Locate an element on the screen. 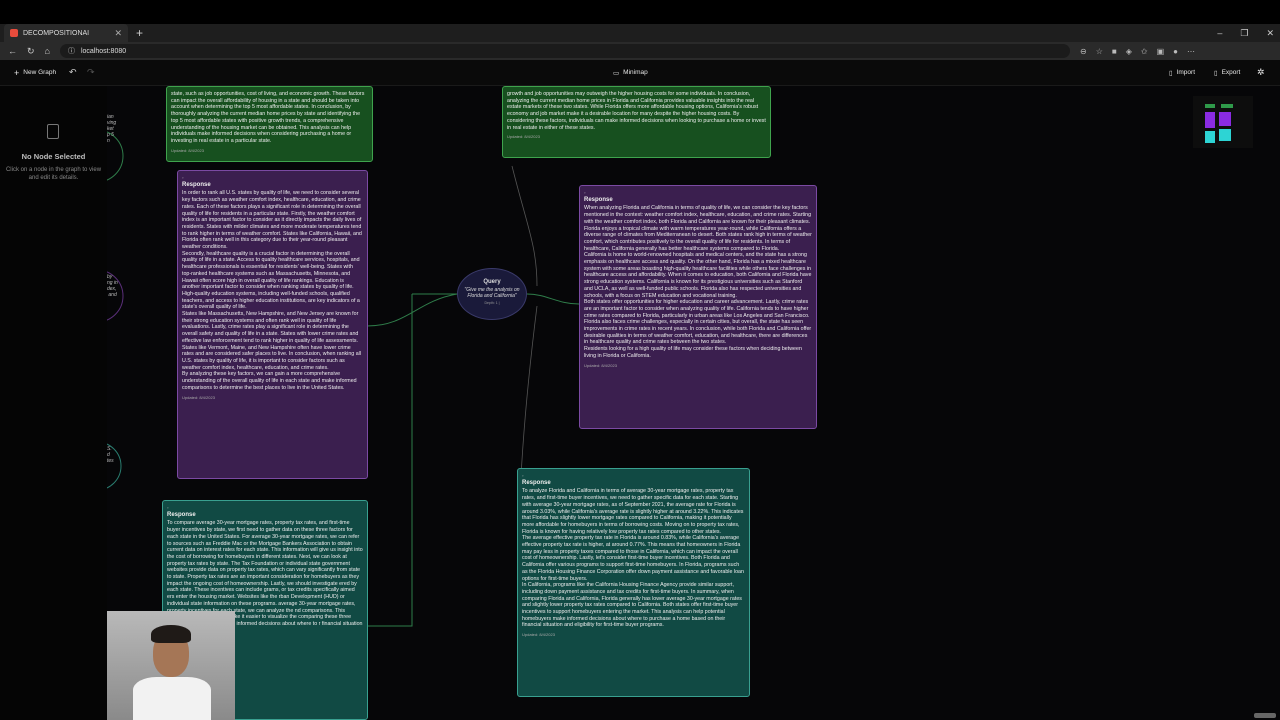 The width and height of the screenshot is (1280, 720). puzzle-icon: ◈ is located at coordinates (1129, 51).